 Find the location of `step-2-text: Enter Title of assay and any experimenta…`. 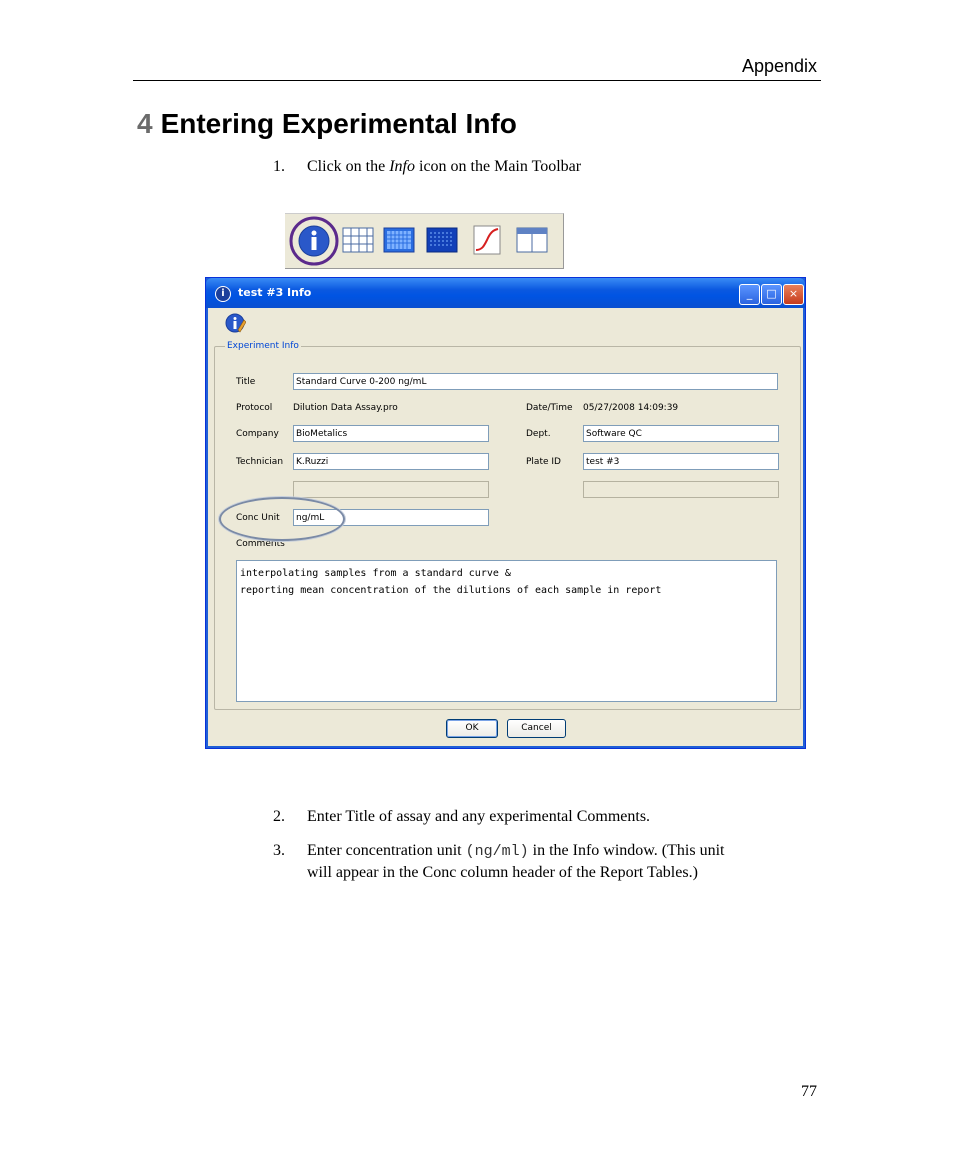

step-2-text: Enter Title of assay and any experimenta… is located at coordinates (479, 816).